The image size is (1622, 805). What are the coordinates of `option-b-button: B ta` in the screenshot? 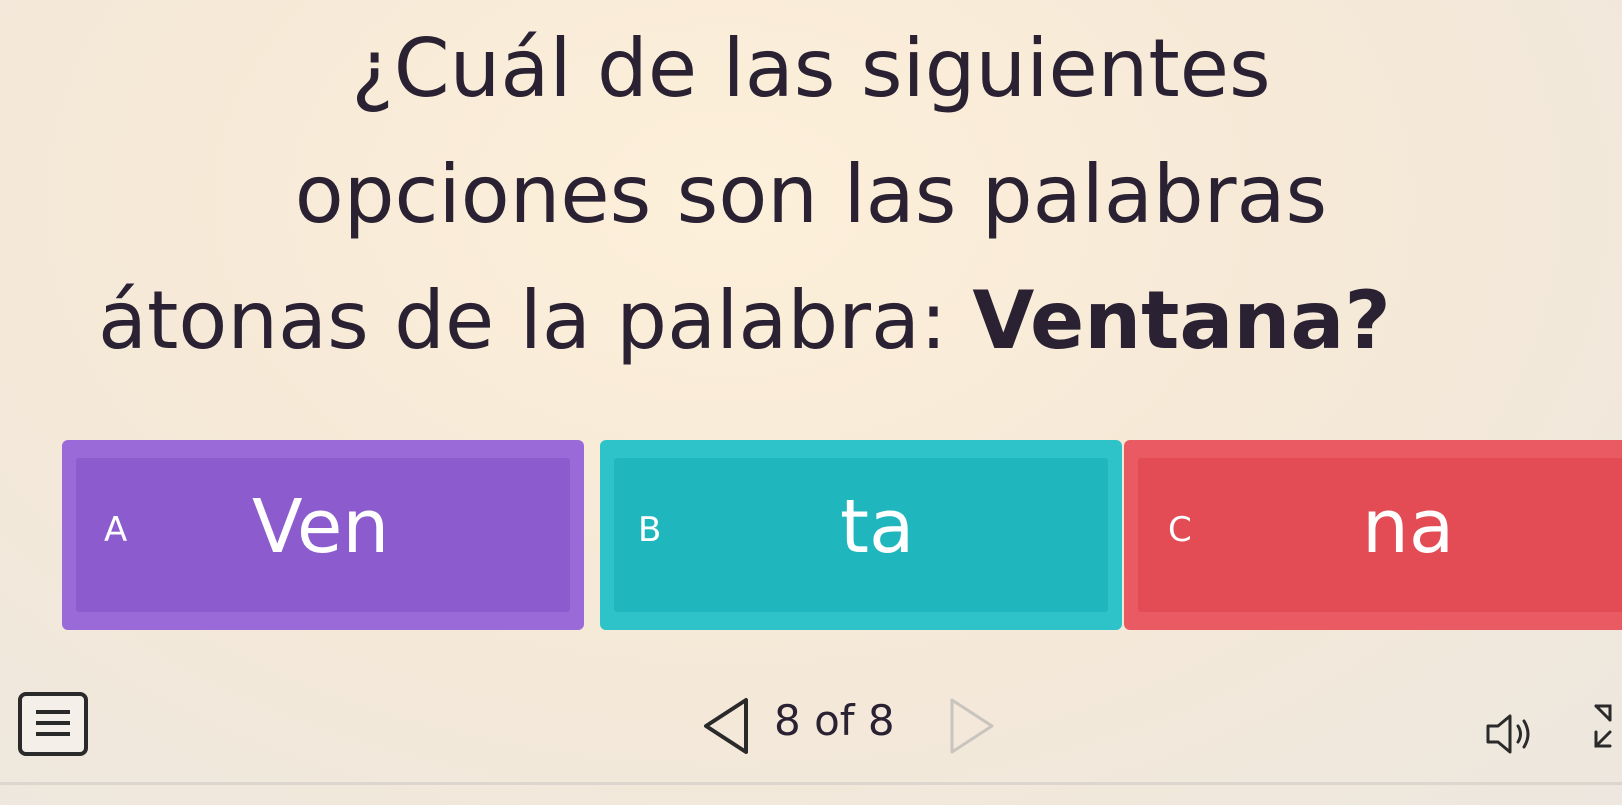 It's located at (861, 535).